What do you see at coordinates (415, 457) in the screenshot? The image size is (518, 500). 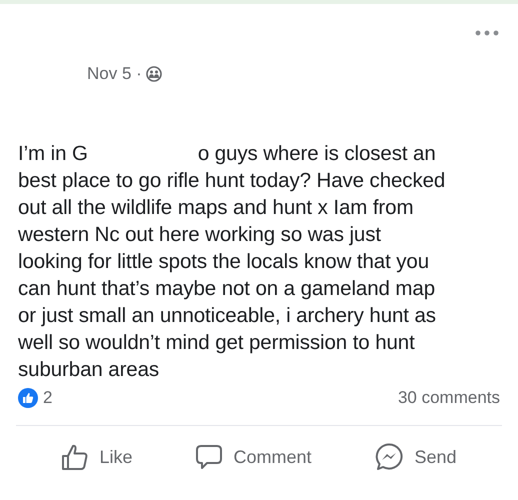 I see `send-button: Send` at bounding box center [415, 457].